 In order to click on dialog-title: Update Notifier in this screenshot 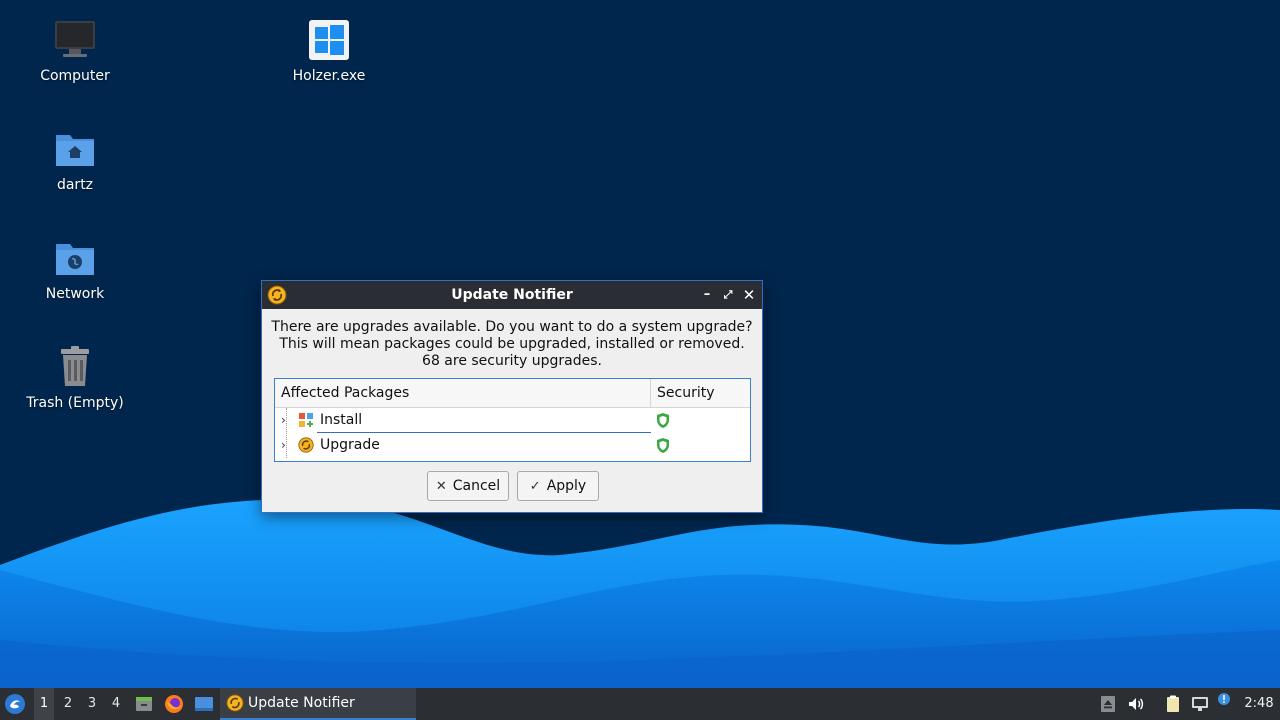, I will do `click(512, 295)`.